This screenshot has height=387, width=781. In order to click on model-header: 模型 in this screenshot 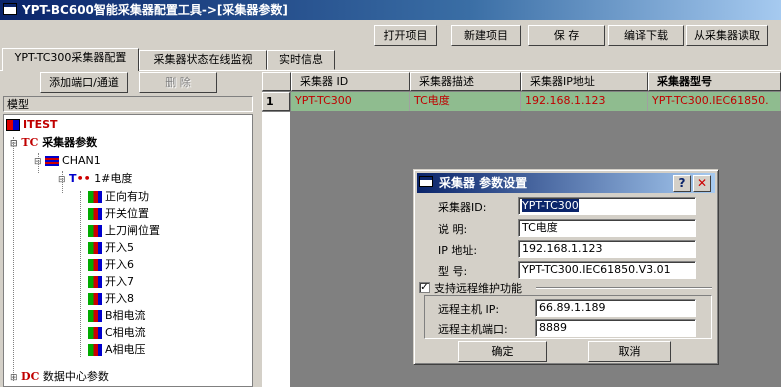, I will do `click(128, 104)`.